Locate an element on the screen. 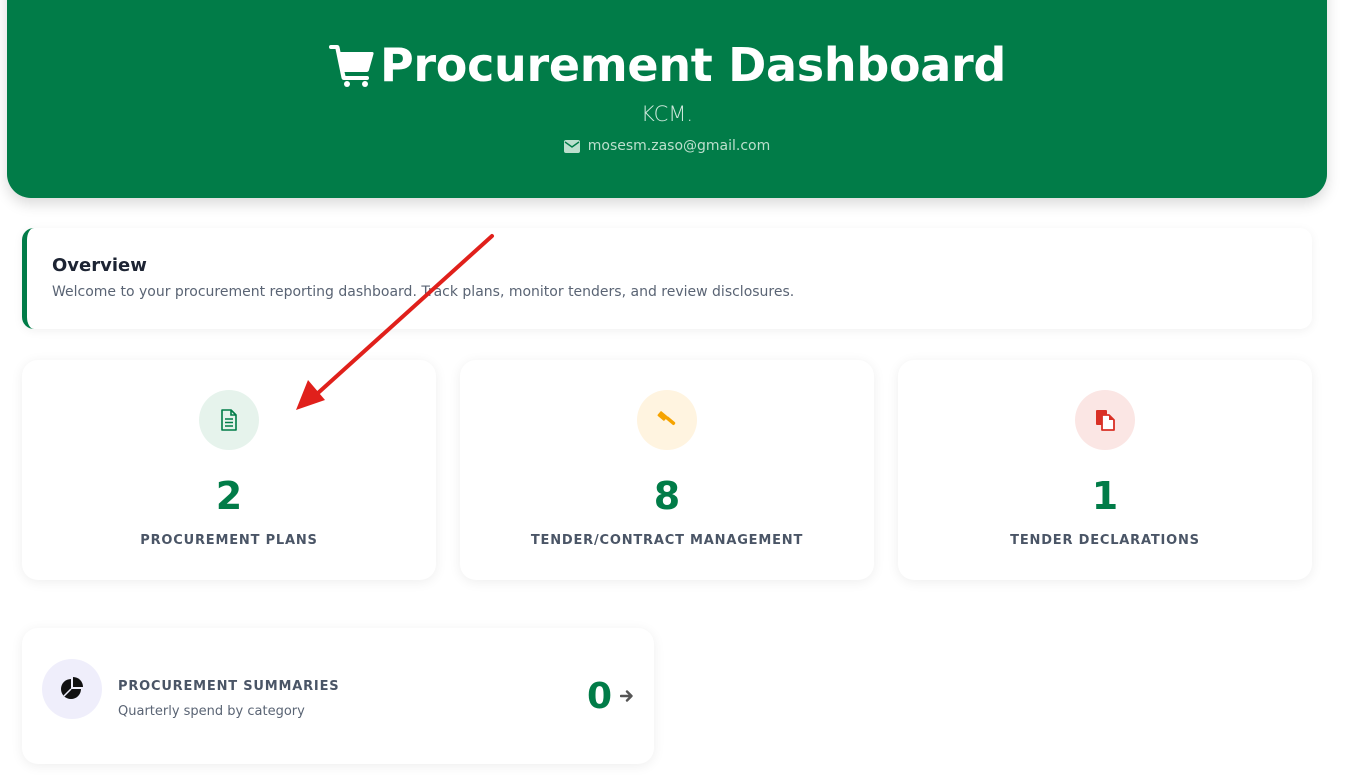 The height and width of the screenshot is (775, 1351). gavel-icon is located at coordinates (666, 418).